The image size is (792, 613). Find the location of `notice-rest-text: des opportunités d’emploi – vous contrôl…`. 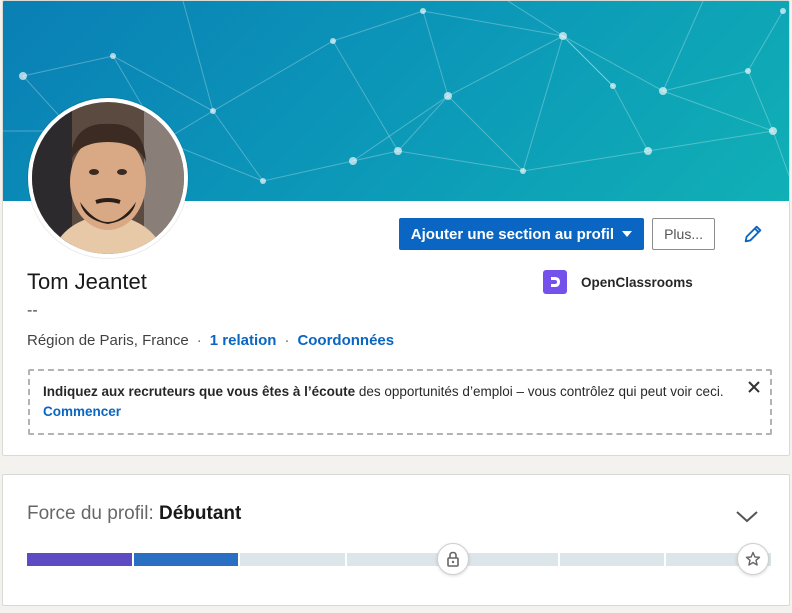

notice-rest-text: des opportunités d’emploi – vous contrôl… is located at coordinates (539, 391).